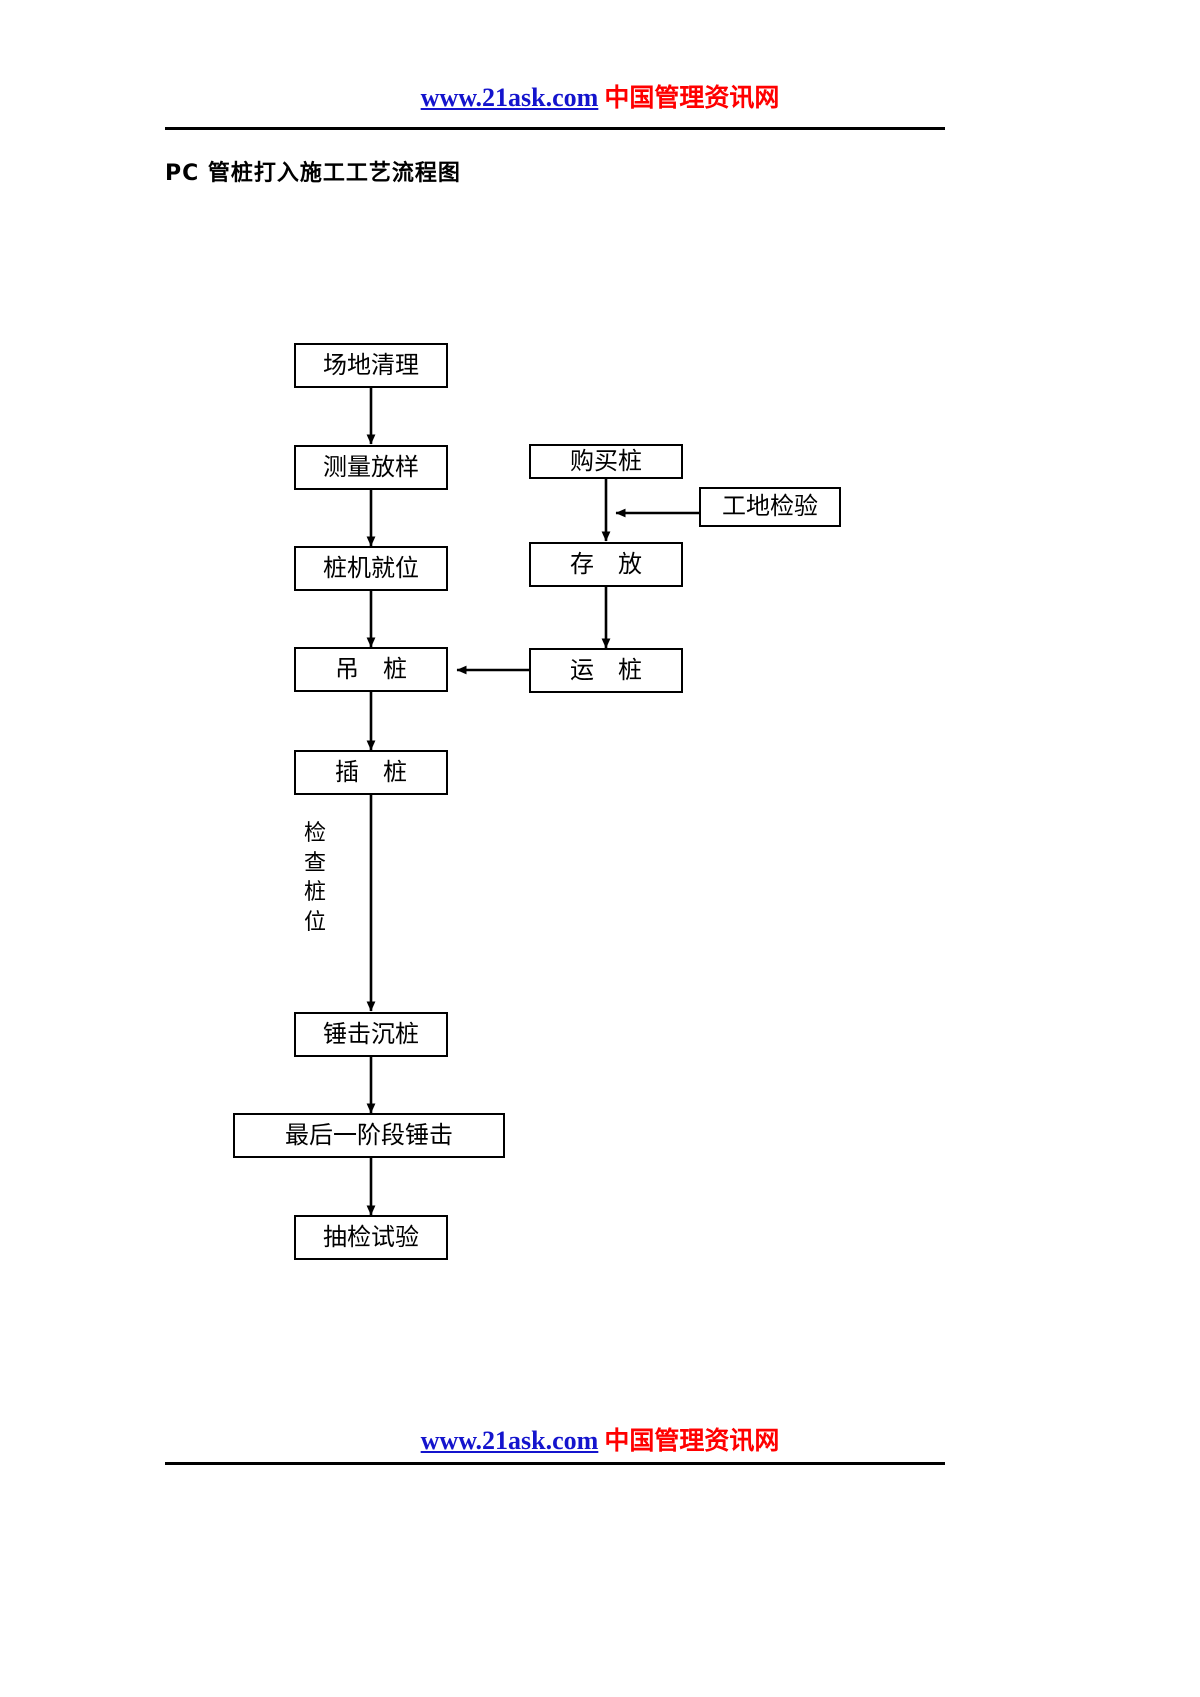 Image resolution: width=1200 pixels, height=1697 pixels. Describe the element at coordinates (606, 461) in the screenshot. I see `flow-node-buy-pile: 购买桩` at that location.